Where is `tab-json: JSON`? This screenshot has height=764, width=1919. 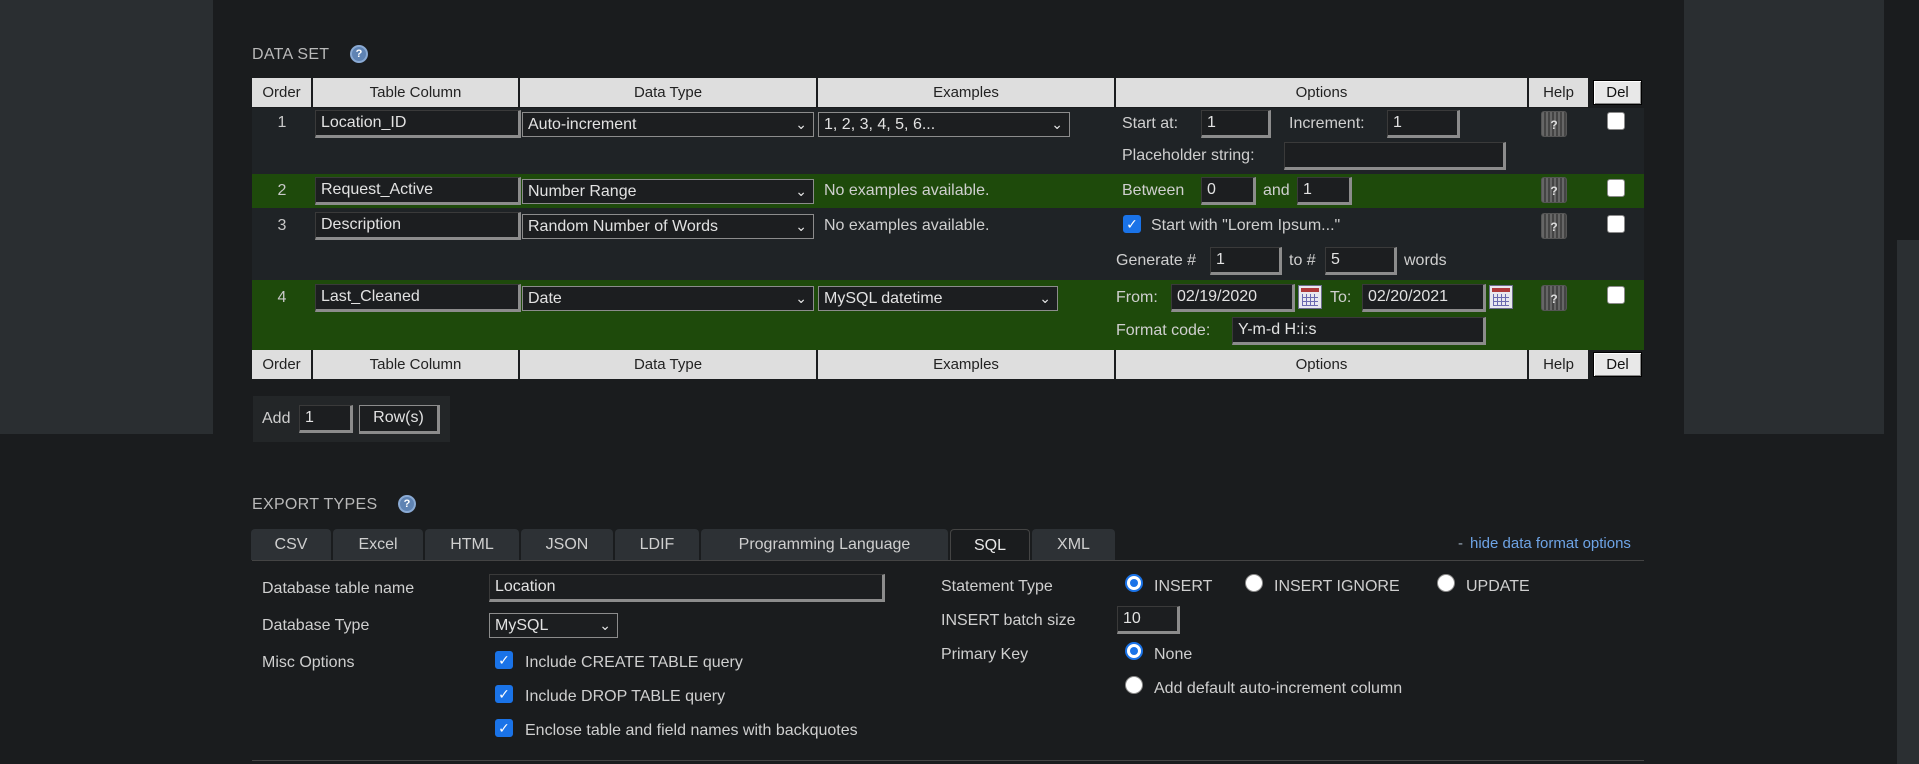 tab-json: JSON is located at coordinates (567, 544).